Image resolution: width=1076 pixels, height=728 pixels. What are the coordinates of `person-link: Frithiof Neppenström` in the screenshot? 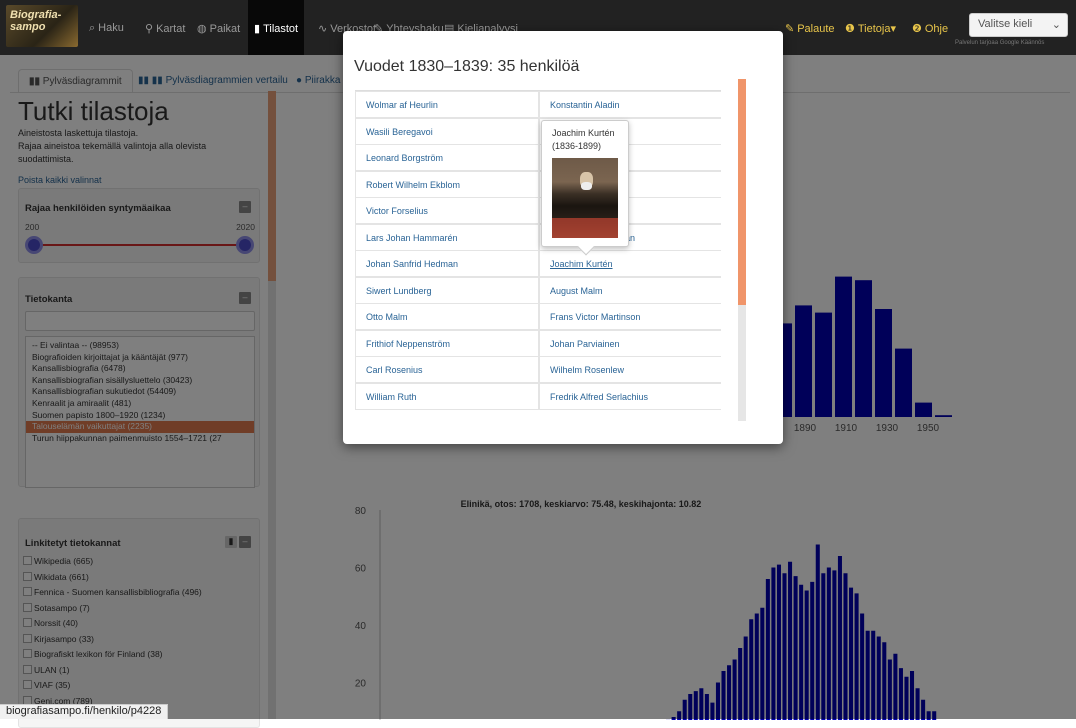 It's located at (447, 343).